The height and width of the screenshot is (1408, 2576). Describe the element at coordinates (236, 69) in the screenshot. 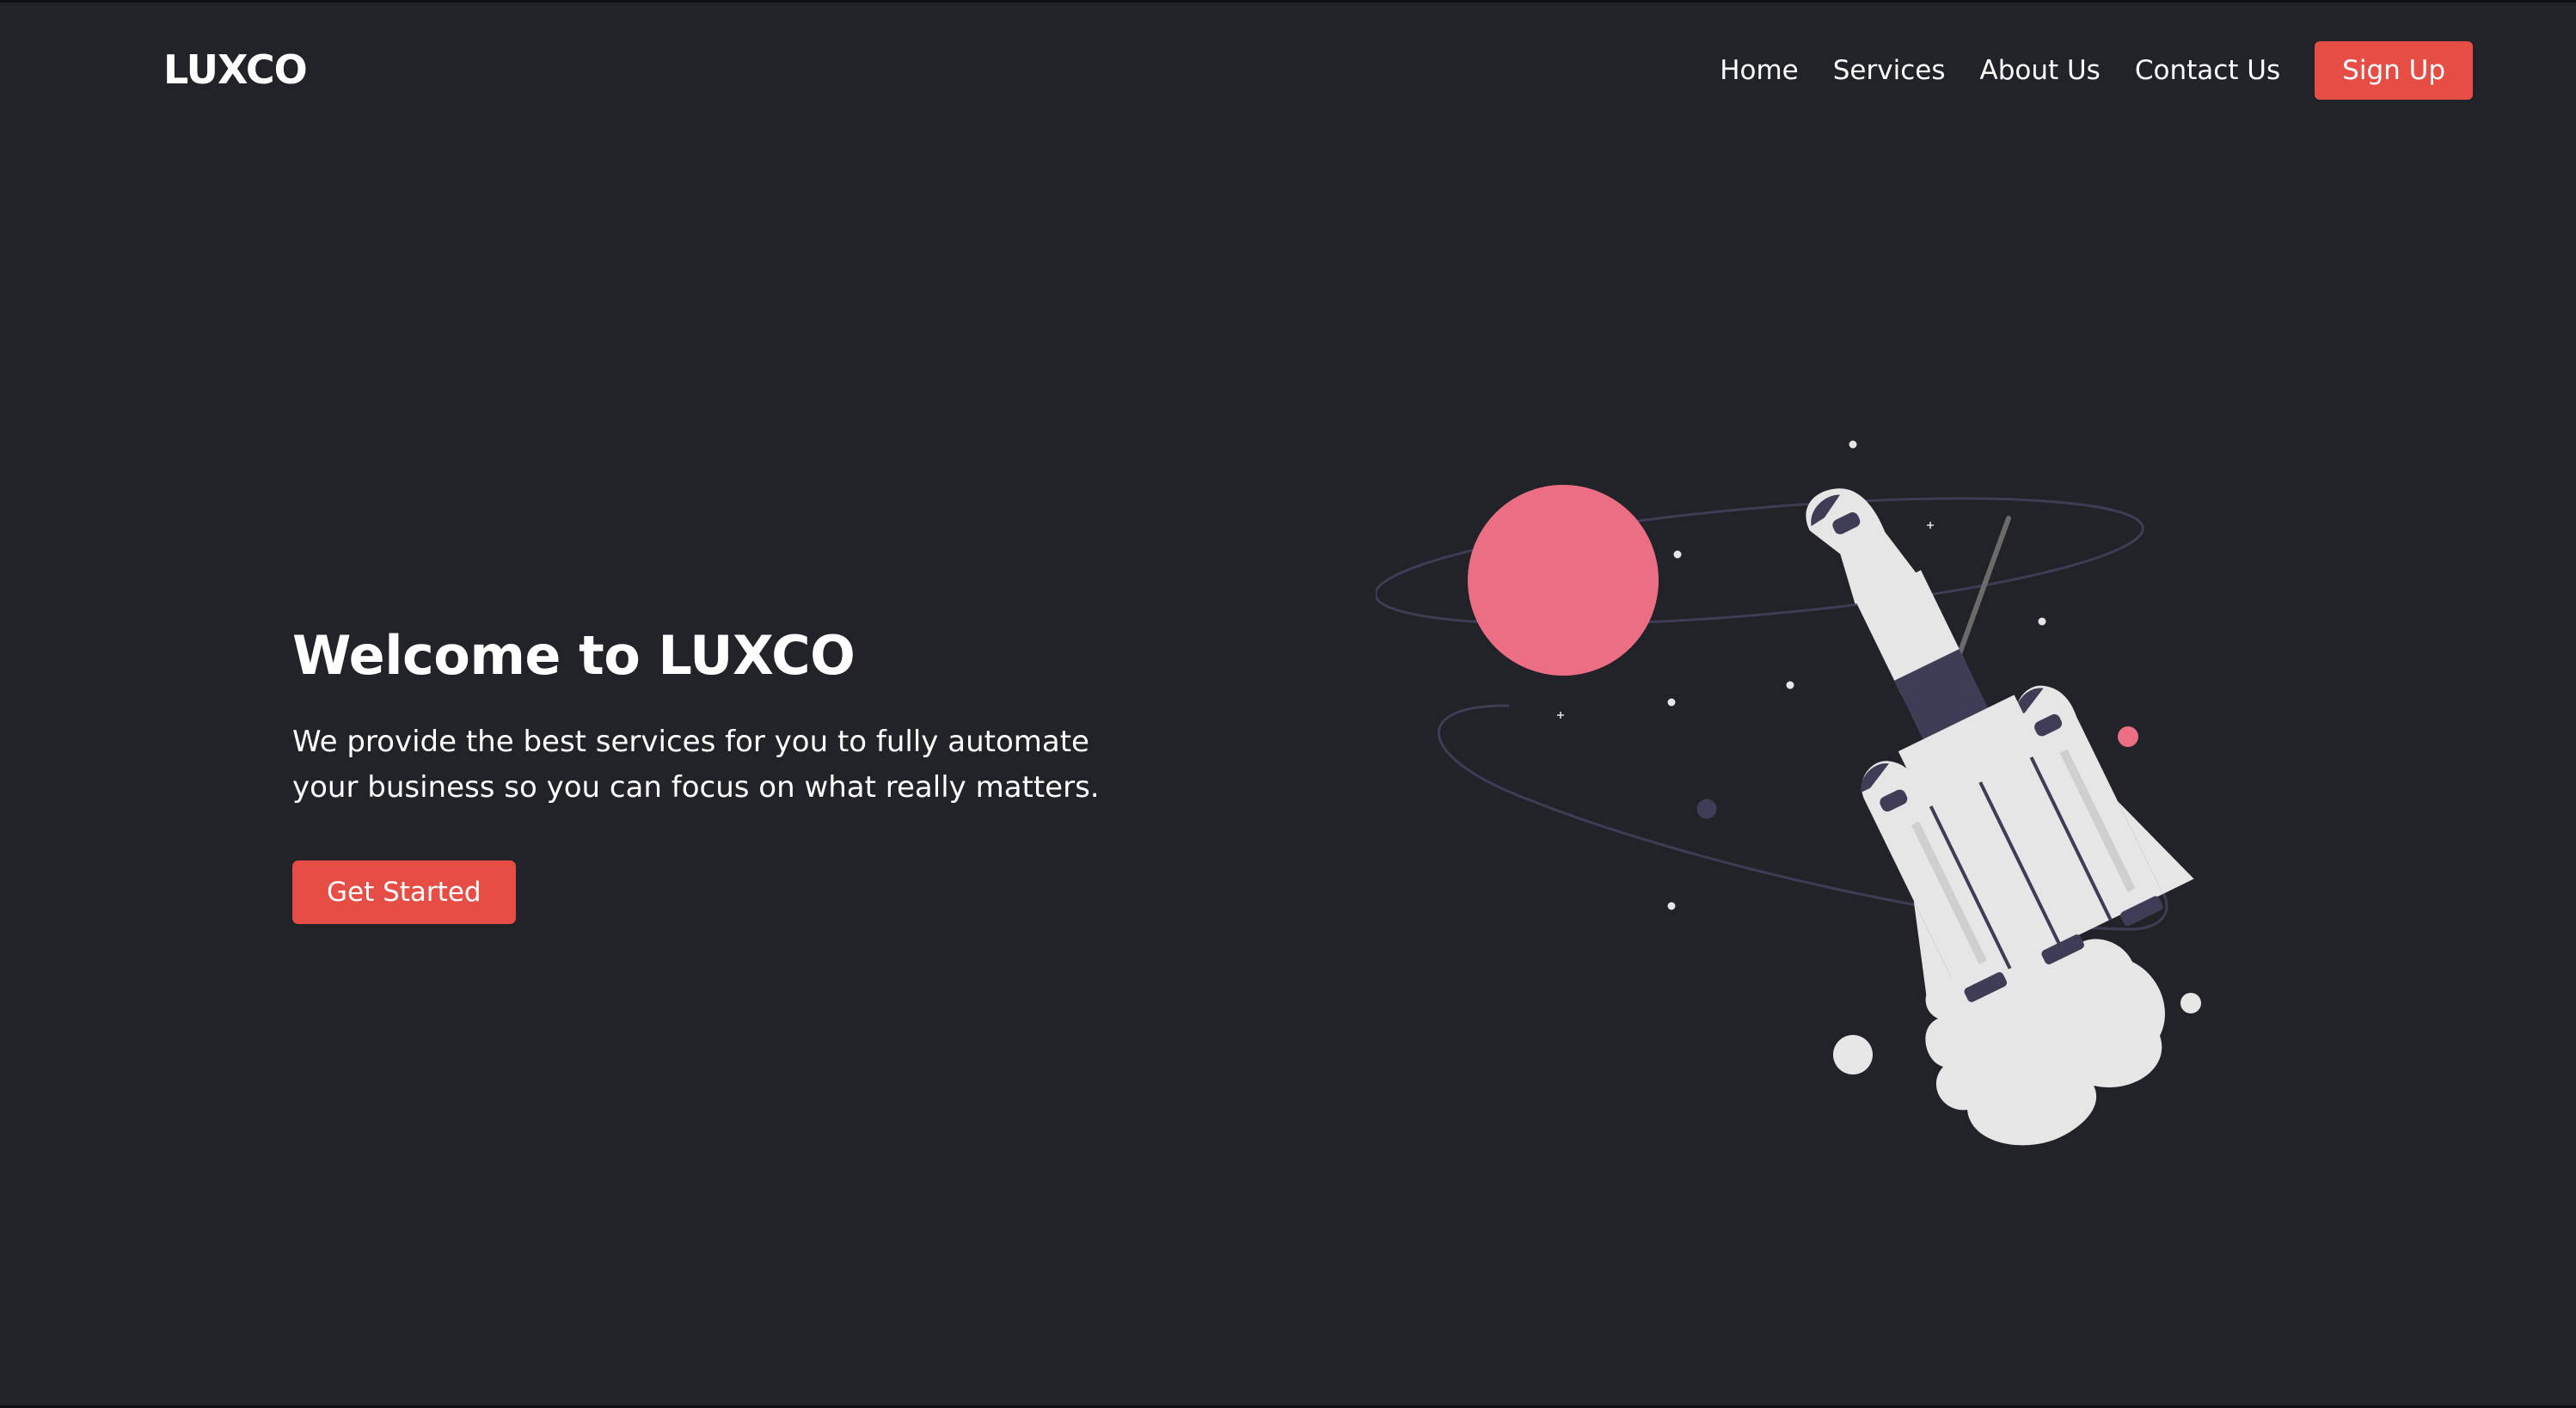

I see `site-logo: LUXCO` at that location.